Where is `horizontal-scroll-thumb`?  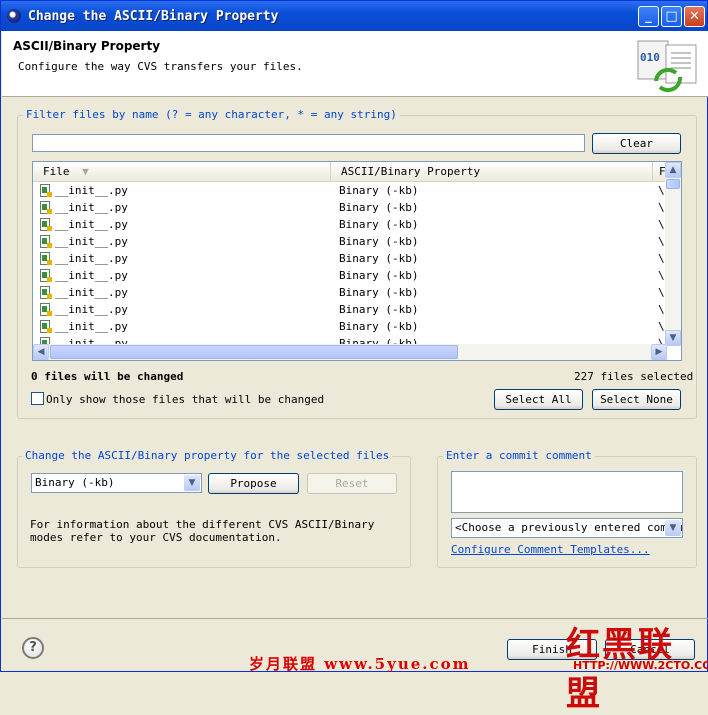
horizontal-scroll-thumb is located at coordinates (254, 352).